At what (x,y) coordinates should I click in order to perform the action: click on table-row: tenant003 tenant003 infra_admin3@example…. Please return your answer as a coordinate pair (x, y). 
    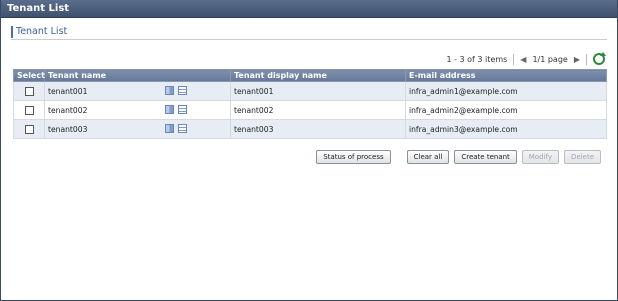
    Looking at the image, I should click on (310, 129).